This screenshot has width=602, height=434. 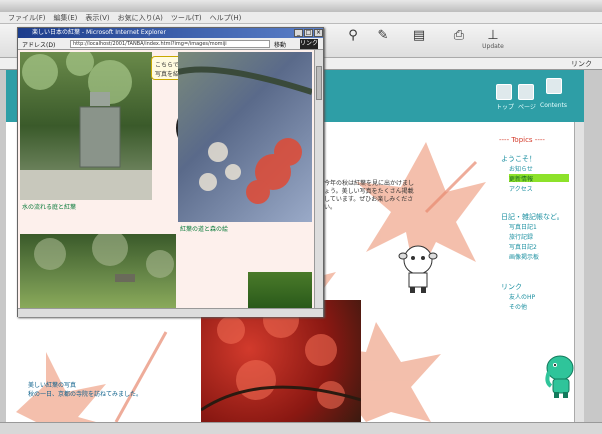 I want to click on menu-favorites: お気に入り(A), so click(x=140, y=18).